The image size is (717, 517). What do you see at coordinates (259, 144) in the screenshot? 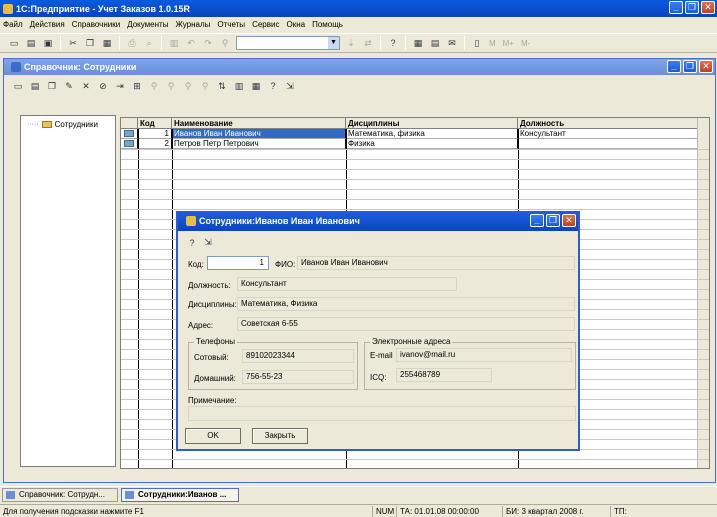
I see `row-name: Петров Петр Петрович` at bounding box center [259, 144].